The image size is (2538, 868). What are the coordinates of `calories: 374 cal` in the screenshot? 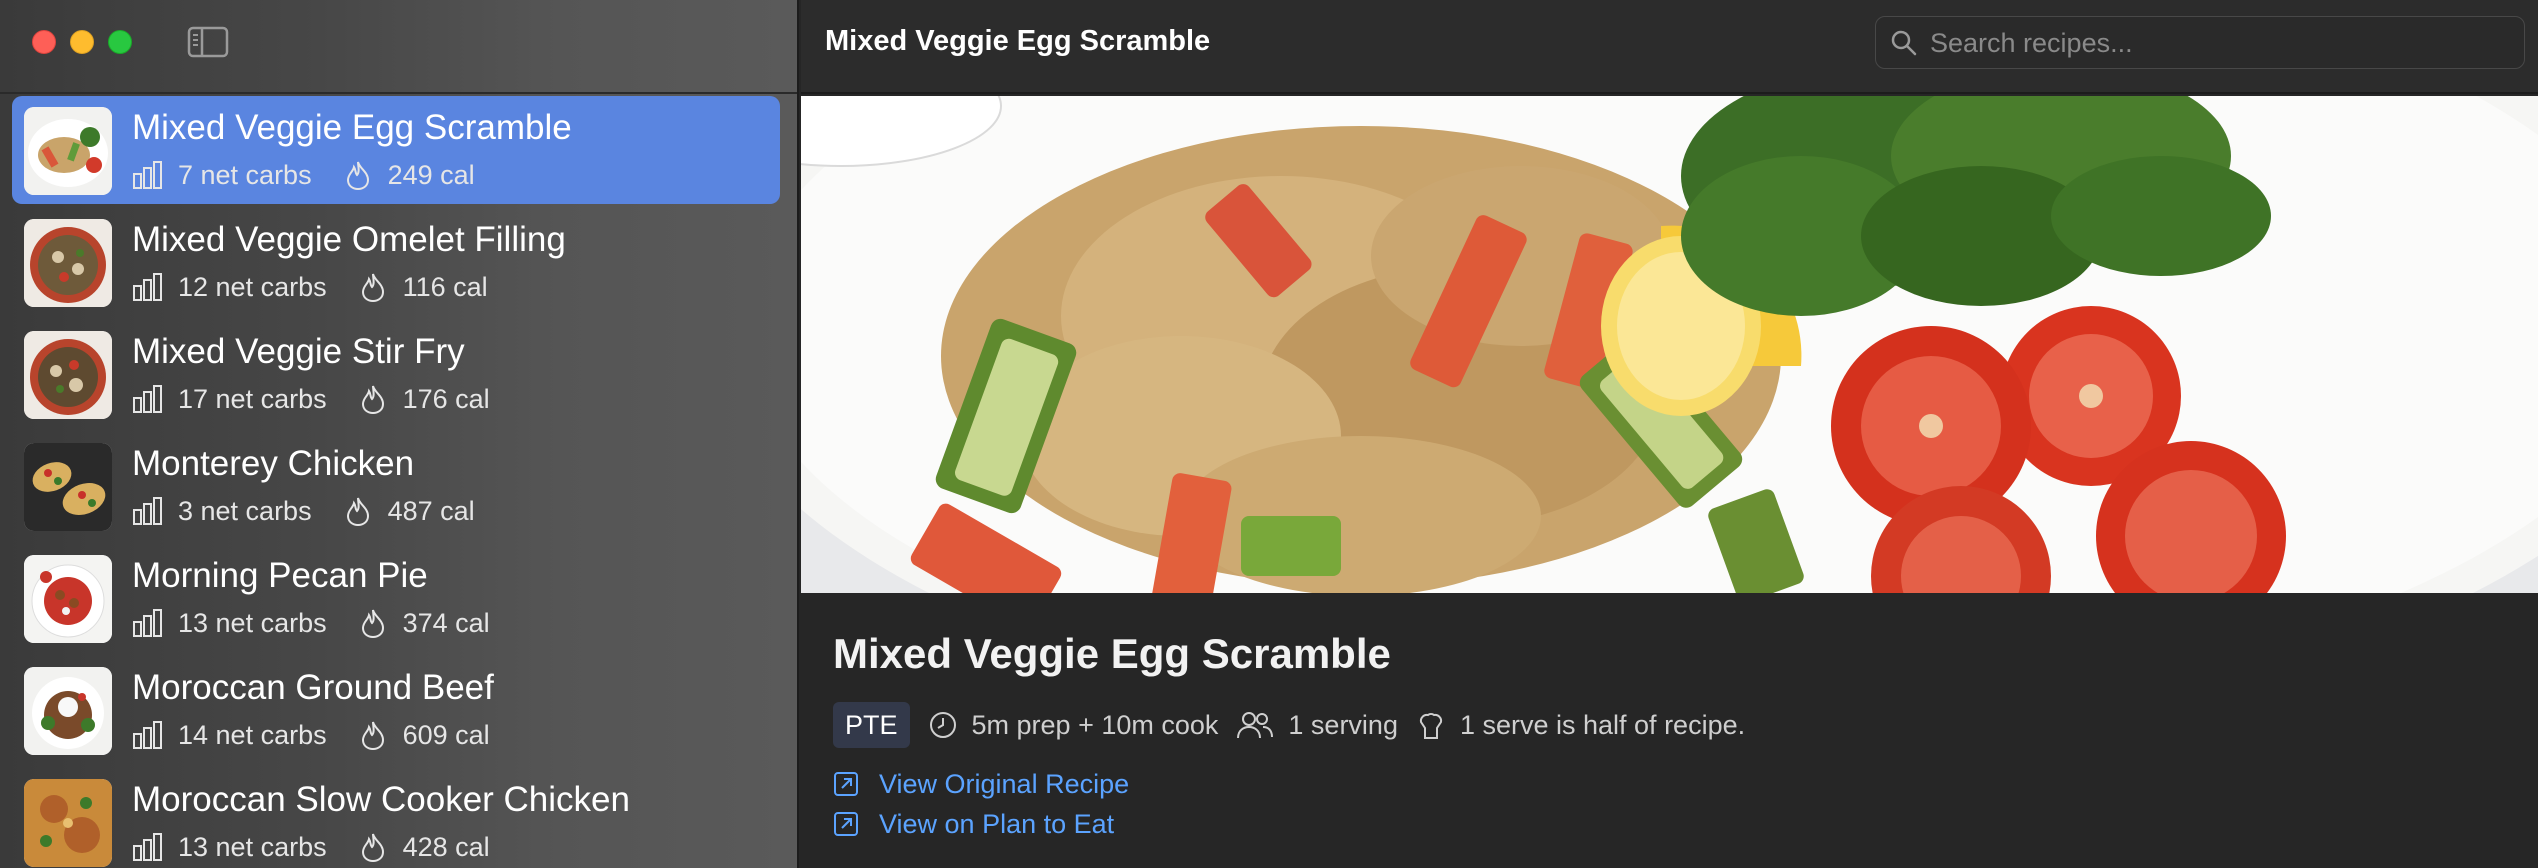 It's located at (446, 622).